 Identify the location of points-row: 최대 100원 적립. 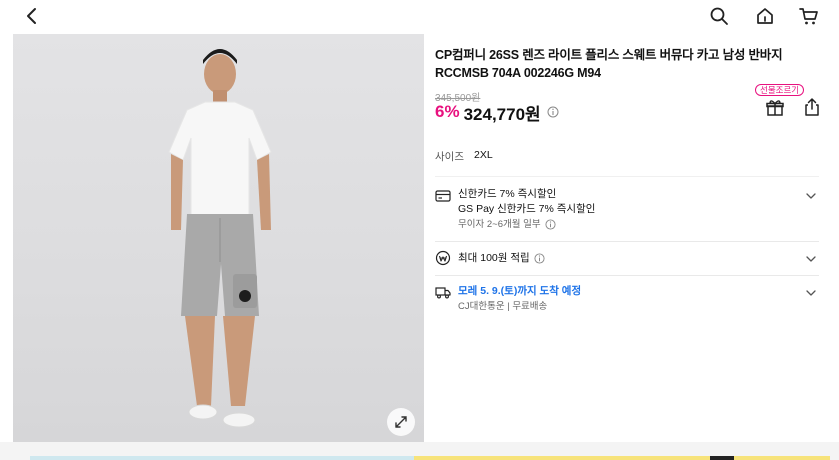
(627, 259).